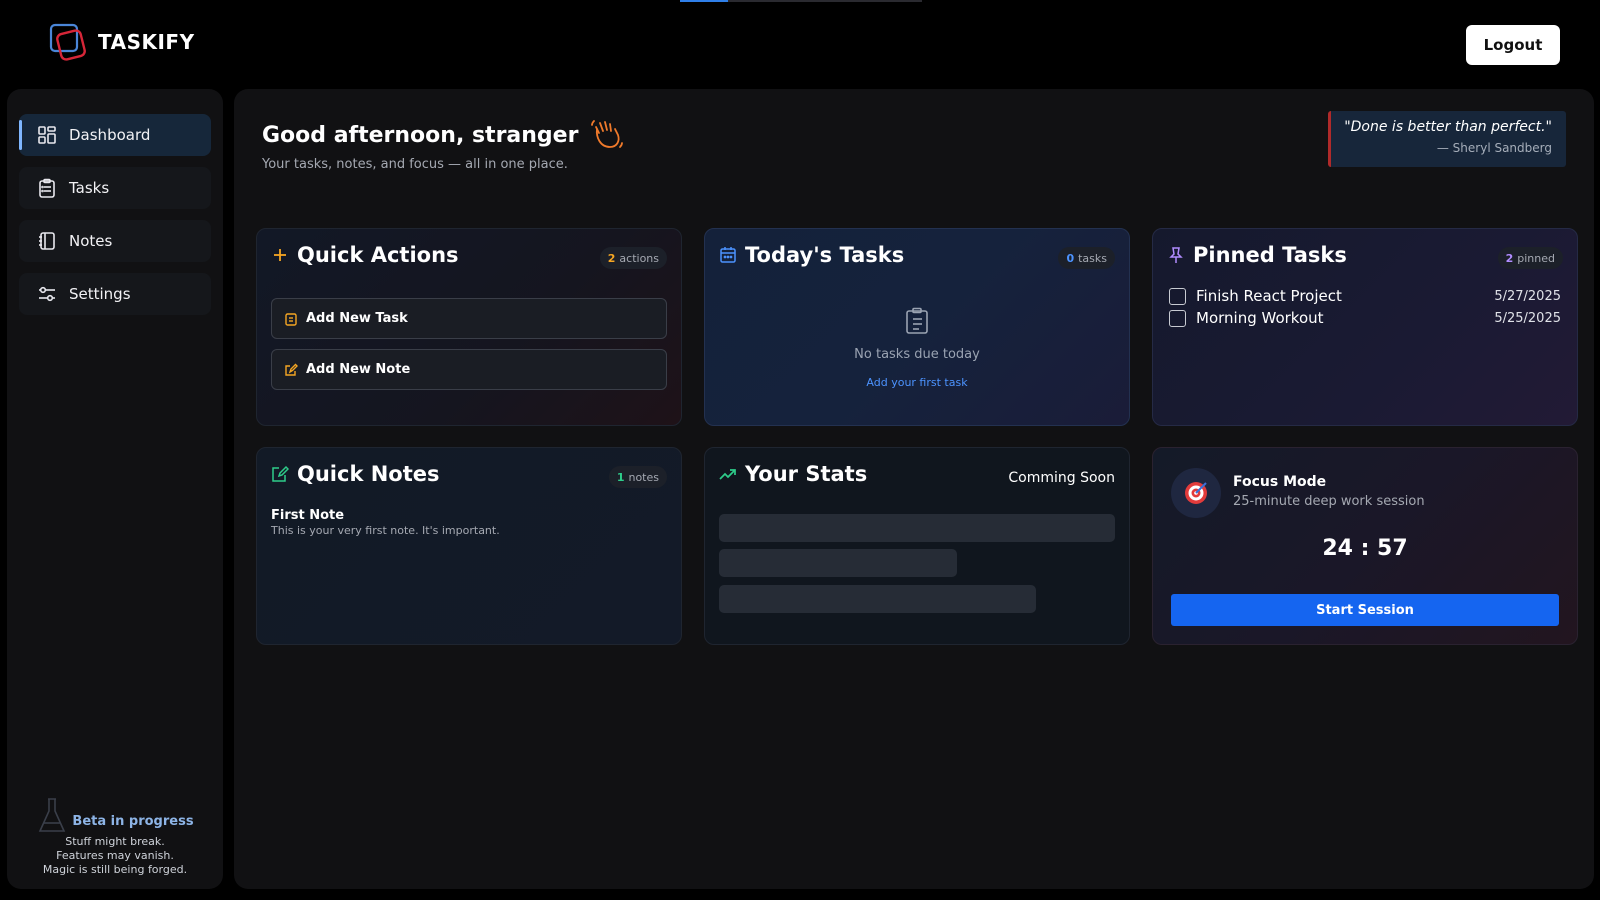 The height and width of the screenshot is (900, 1600). I want to click on card-title: Quick Notes, so click(355, 474).